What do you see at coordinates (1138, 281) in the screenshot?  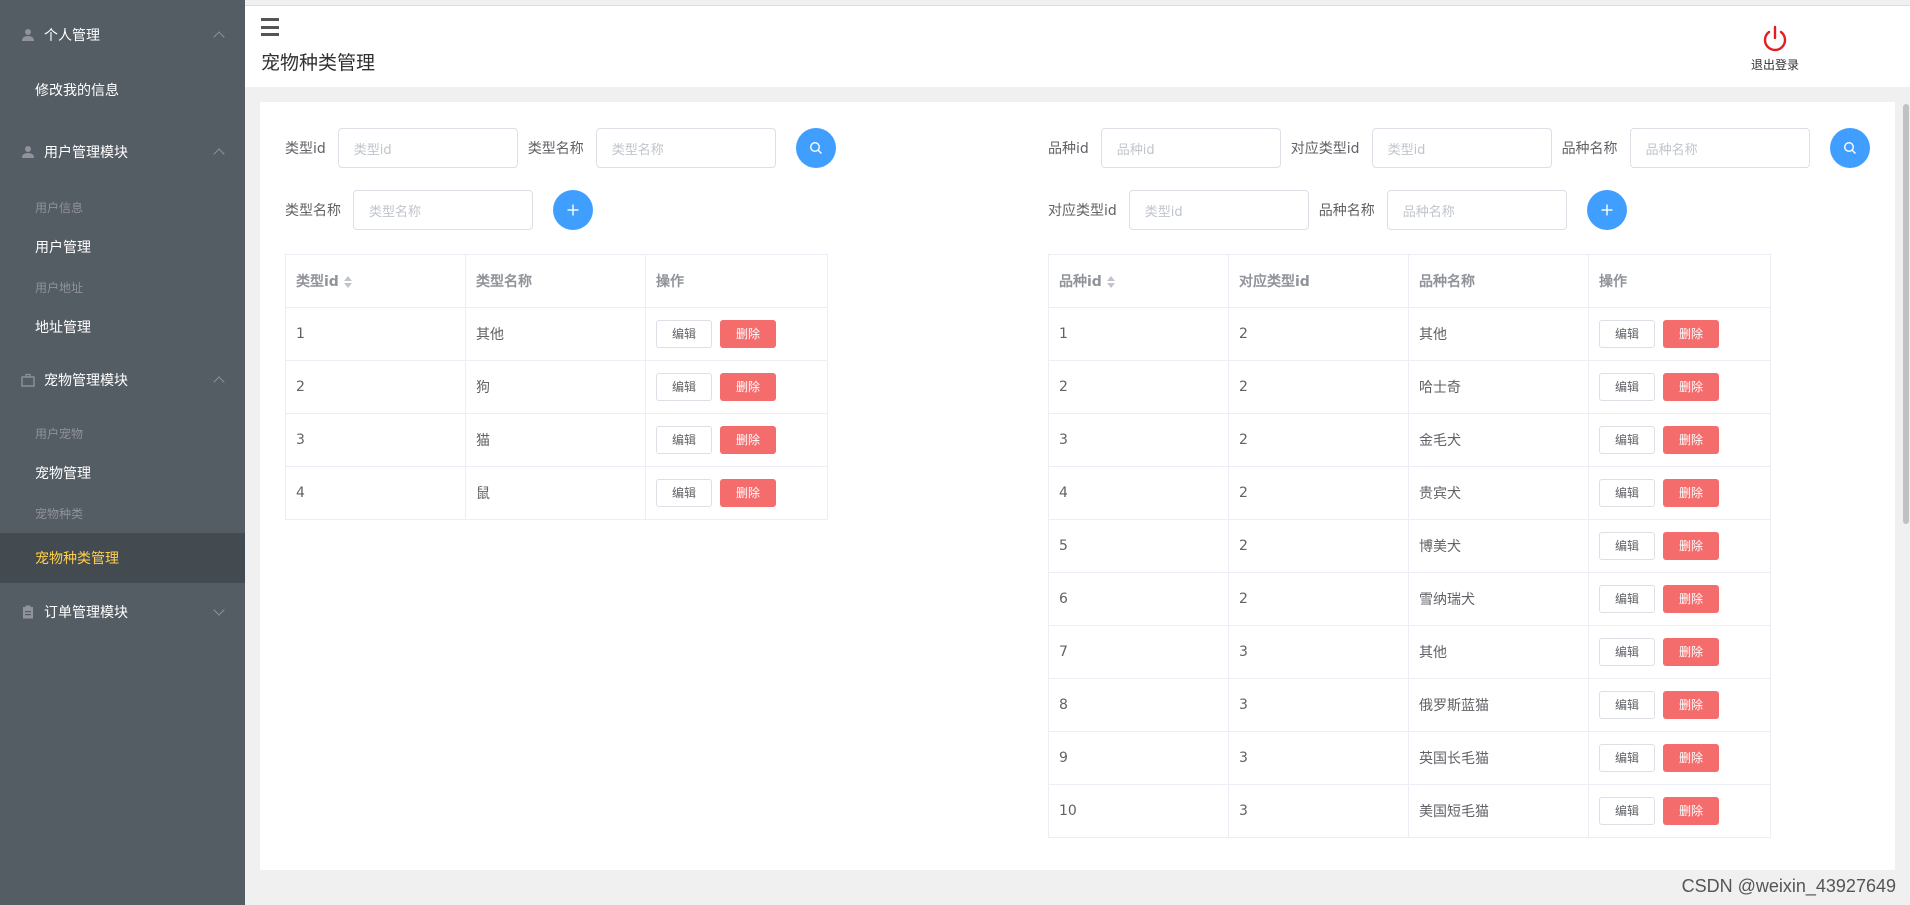 I see `column-header-breed-id: 品种id` at bounding box center [1138, 281].